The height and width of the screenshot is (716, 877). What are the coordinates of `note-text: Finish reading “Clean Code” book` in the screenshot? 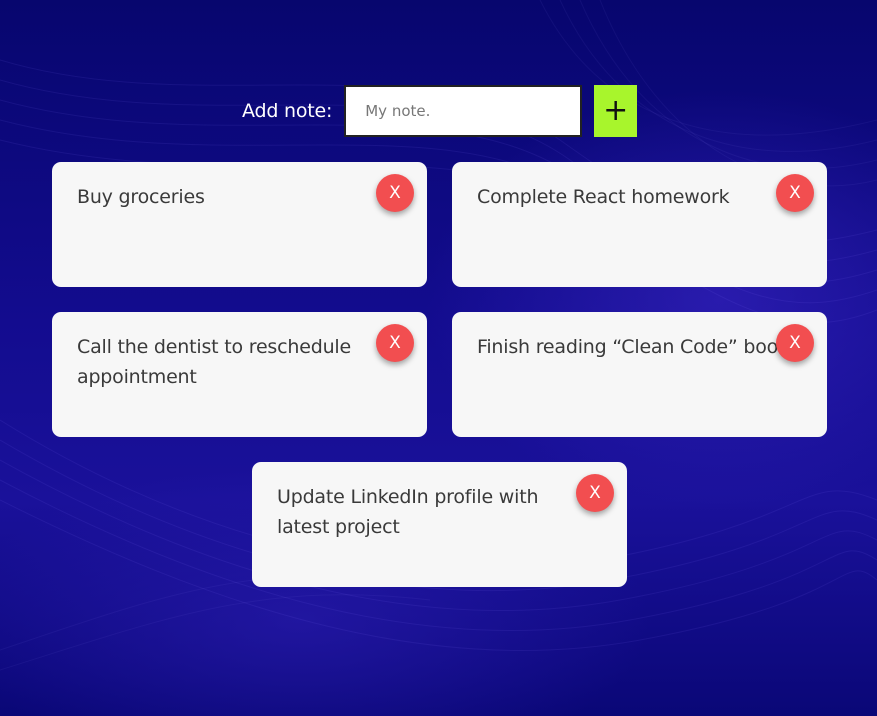 It's located at (633, 347).